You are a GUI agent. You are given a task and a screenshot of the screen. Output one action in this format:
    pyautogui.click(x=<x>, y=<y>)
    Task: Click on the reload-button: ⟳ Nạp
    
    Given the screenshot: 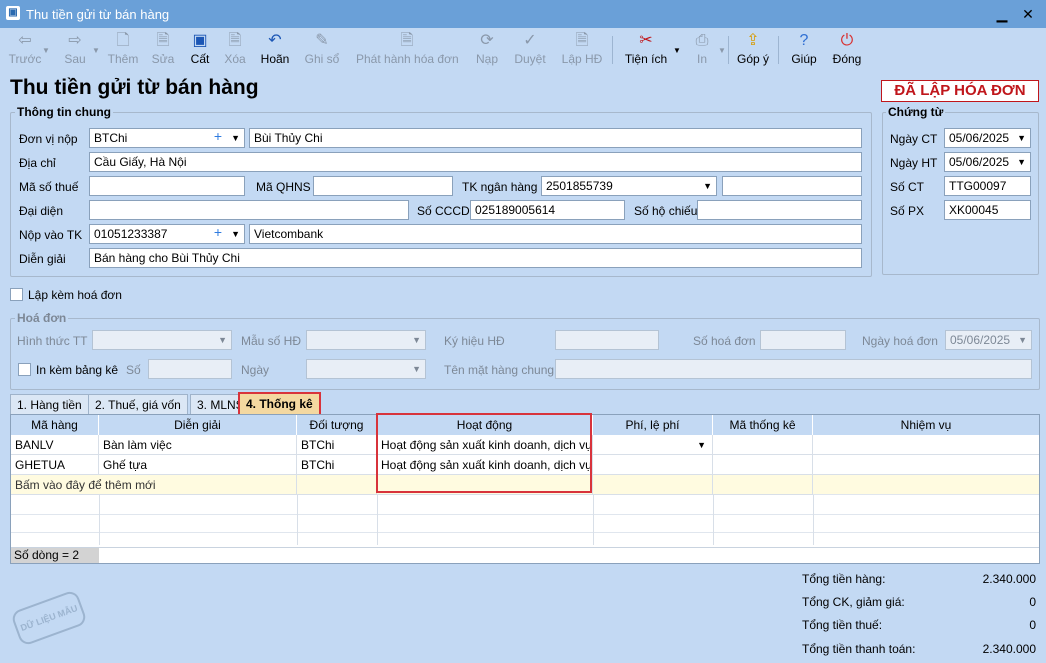 What is the action you would take?
    pyautogui.click(x=487, y=50)
    